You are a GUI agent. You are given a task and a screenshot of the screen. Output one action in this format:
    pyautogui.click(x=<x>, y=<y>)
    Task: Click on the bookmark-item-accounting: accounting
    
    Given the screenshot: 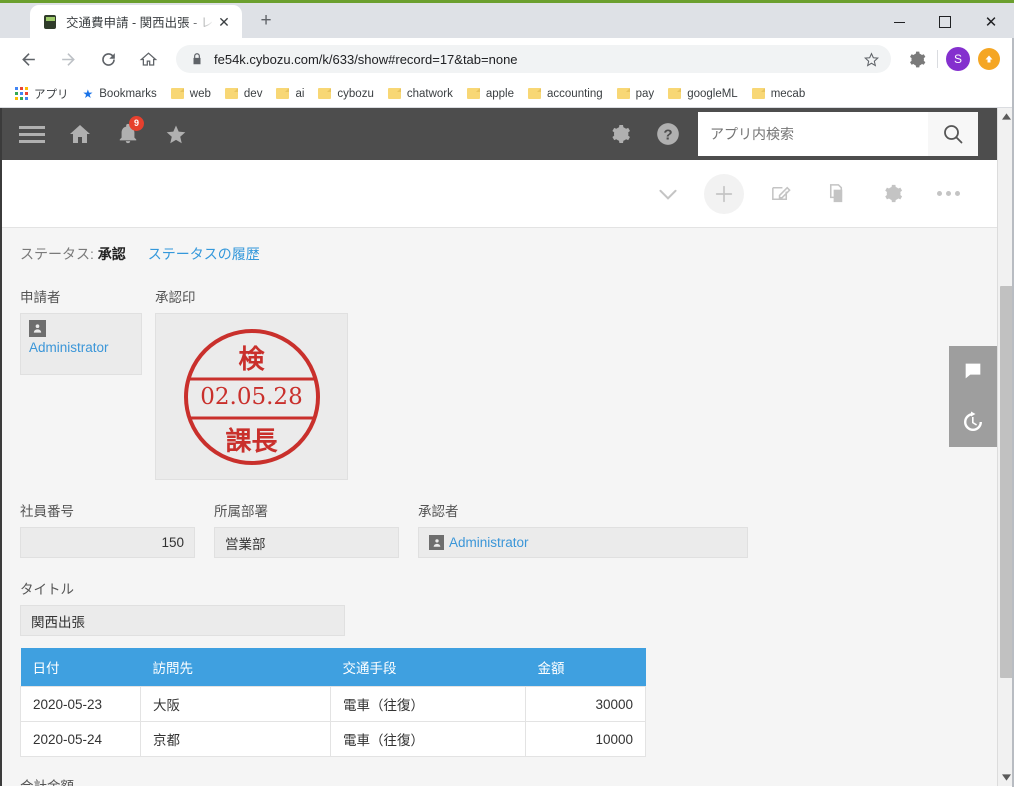 What is the action you would take?
    pyautogui.click(x=565, y=94)
    